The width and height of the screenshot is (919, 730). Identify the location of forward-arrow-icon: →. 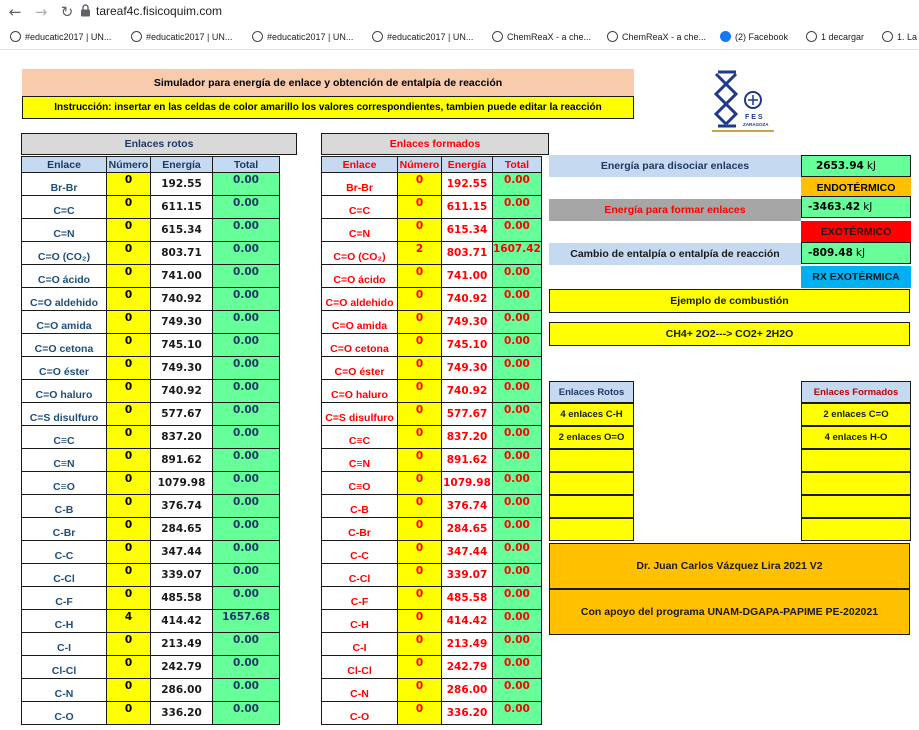
(41, 12).